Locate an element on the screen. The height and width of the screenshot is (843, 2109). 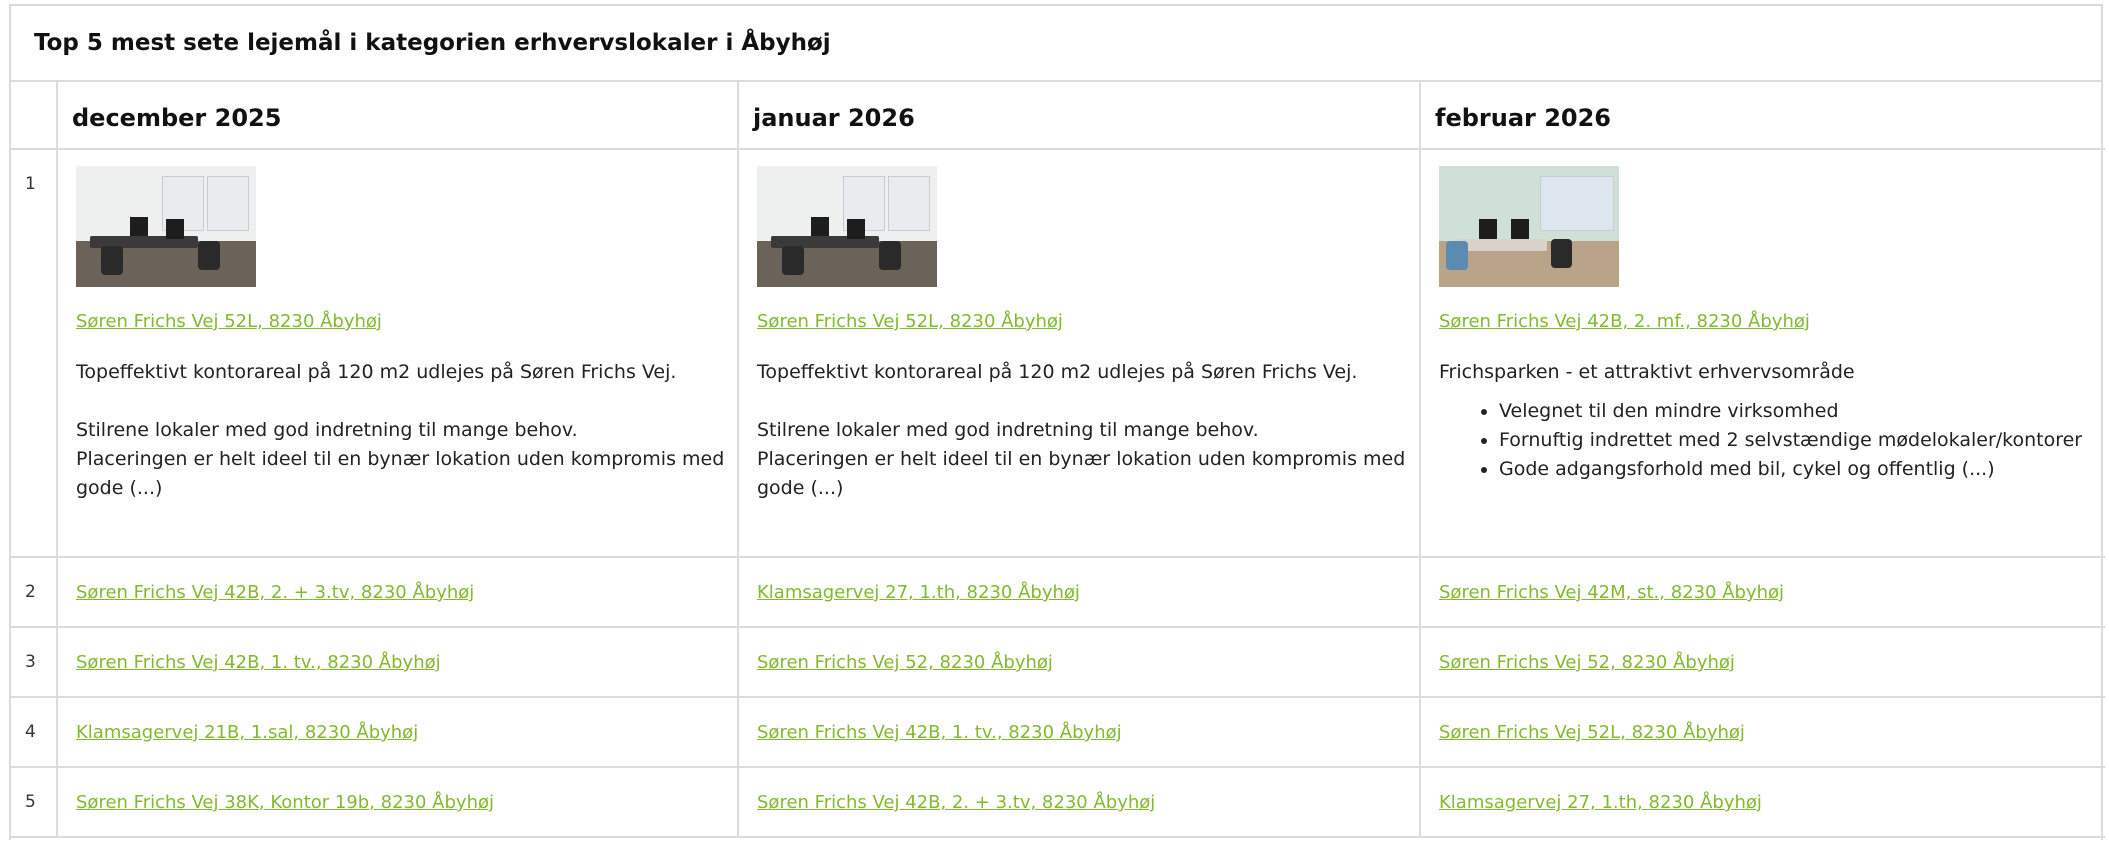
table-header-row: december 2025 januar 2026 februar 2026 is located at coordinates (1058, 116).